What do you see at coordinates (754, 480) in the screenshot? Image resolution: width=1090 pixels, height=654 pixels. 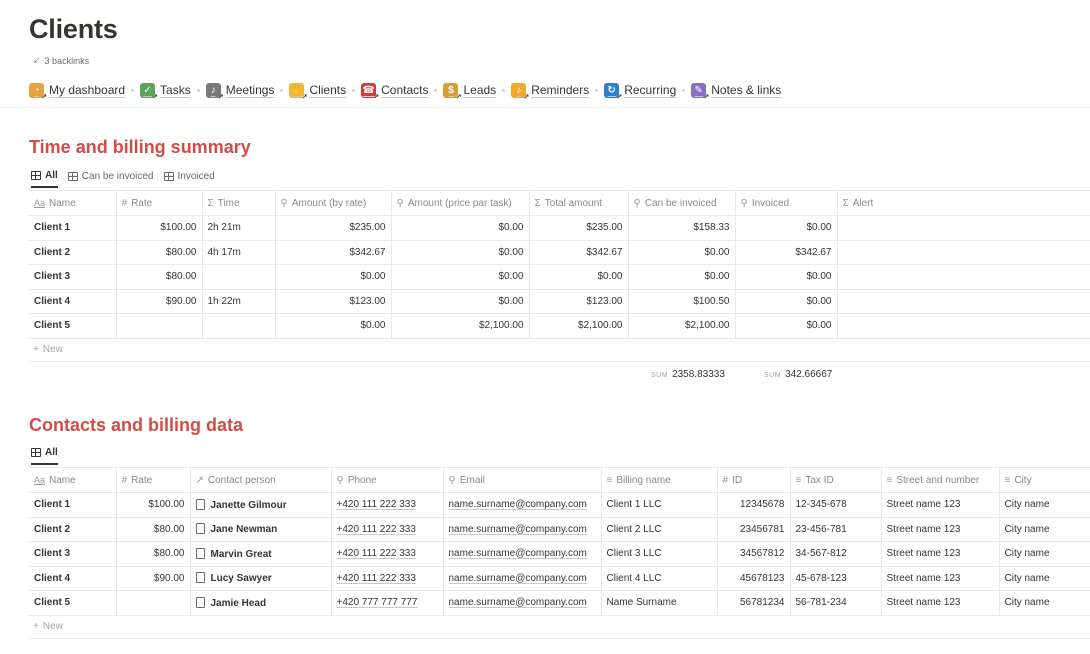 I see `contacts-column-header: # ID` at bounding box center [754, 480].